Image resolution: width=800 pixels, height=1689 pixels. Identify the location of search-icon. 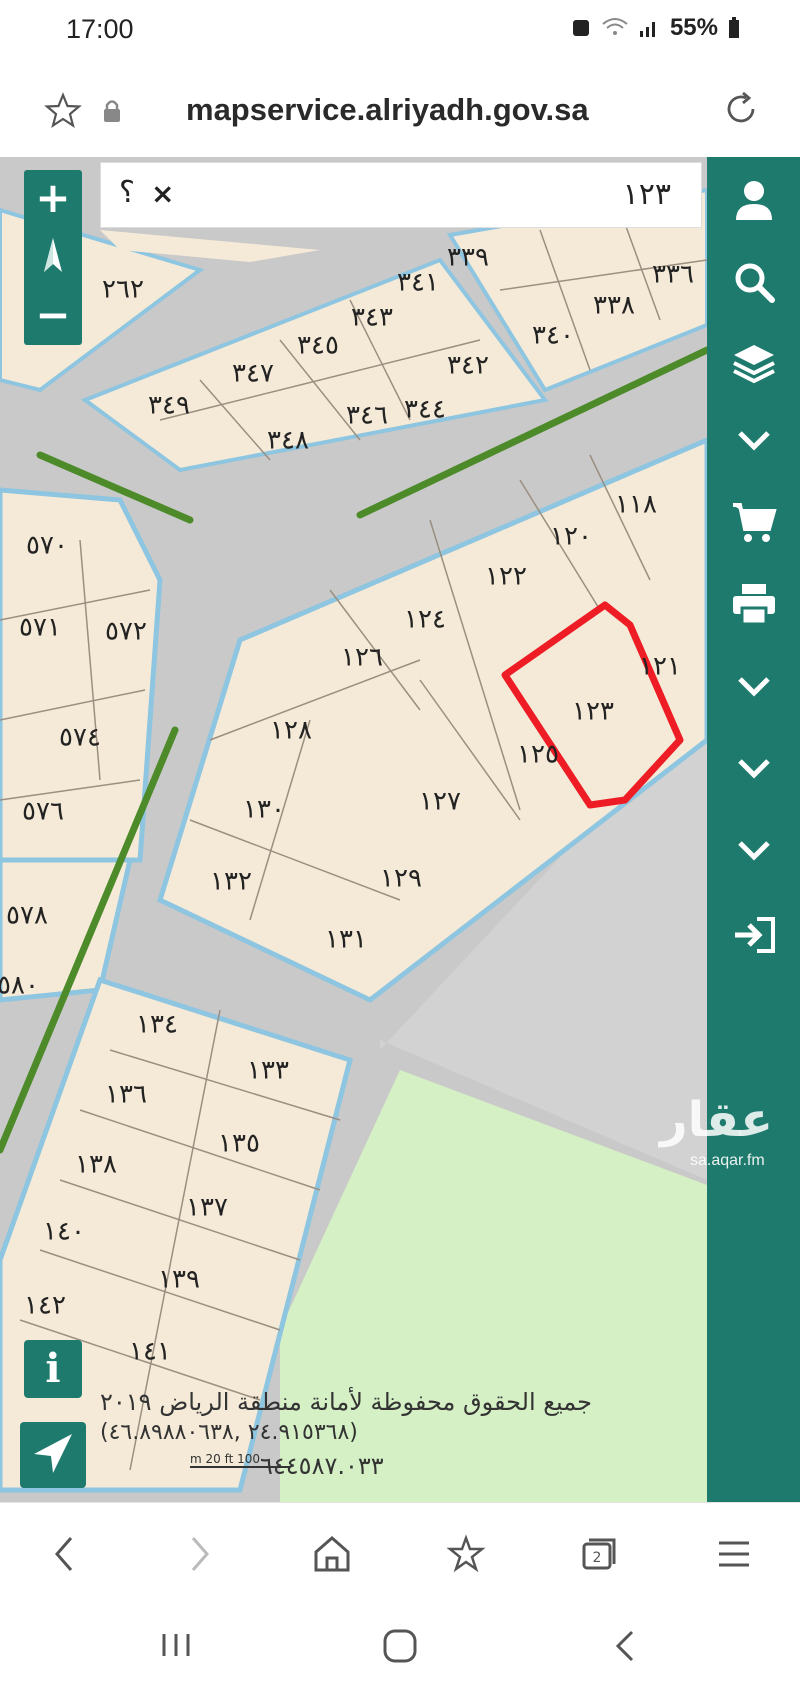
(753, 282).